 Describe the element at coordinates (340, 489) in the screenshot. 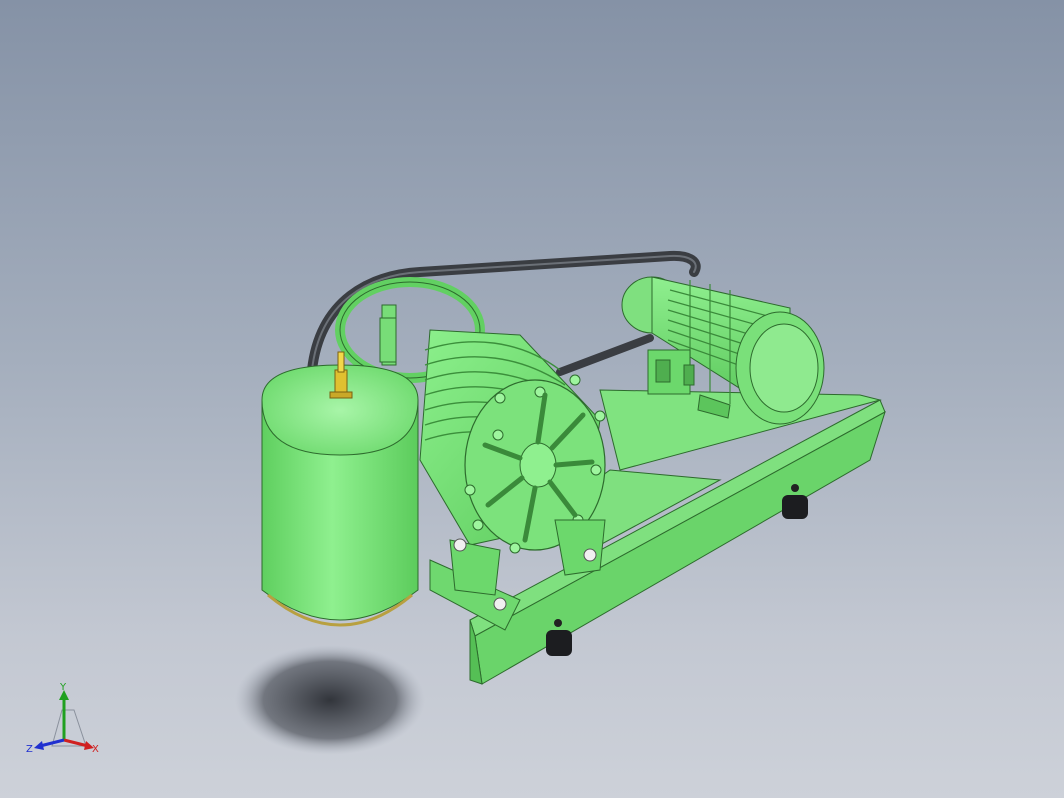

I see `separator-tank` at that location.